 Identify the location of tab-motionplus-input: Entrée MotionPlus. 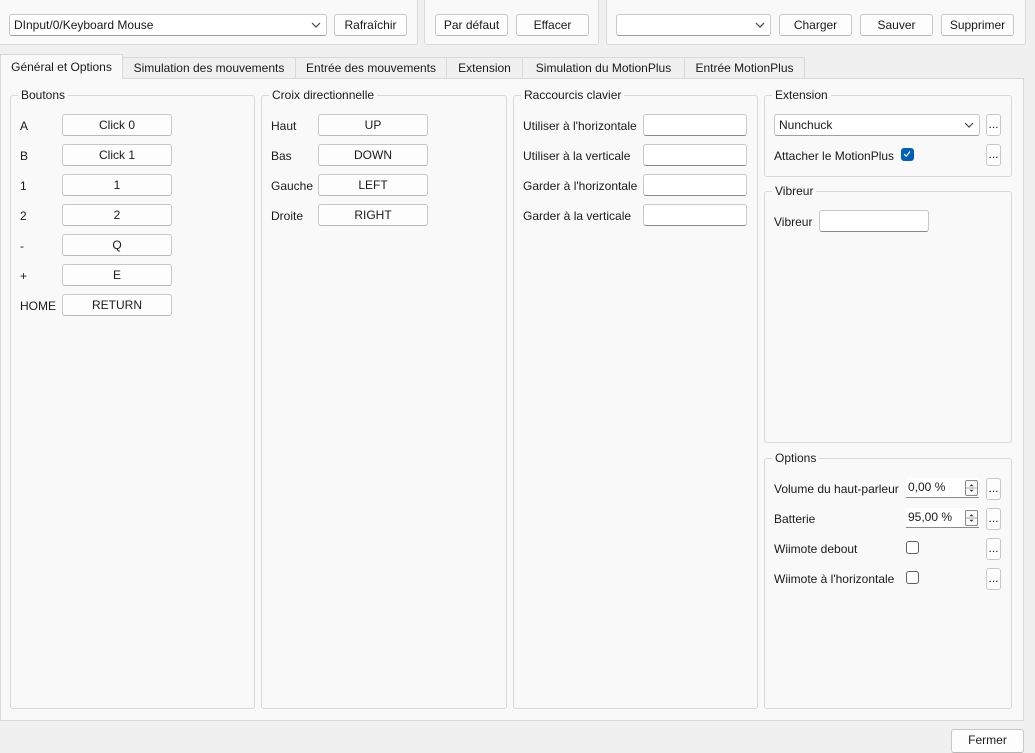
(744, 68).